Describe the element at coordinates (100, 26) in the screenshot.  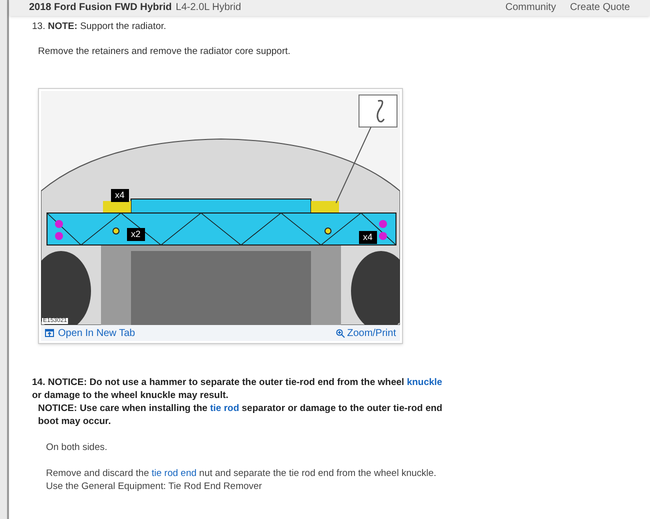
I see `step-note: 13. NOTE: Support the radiator.` at that location.